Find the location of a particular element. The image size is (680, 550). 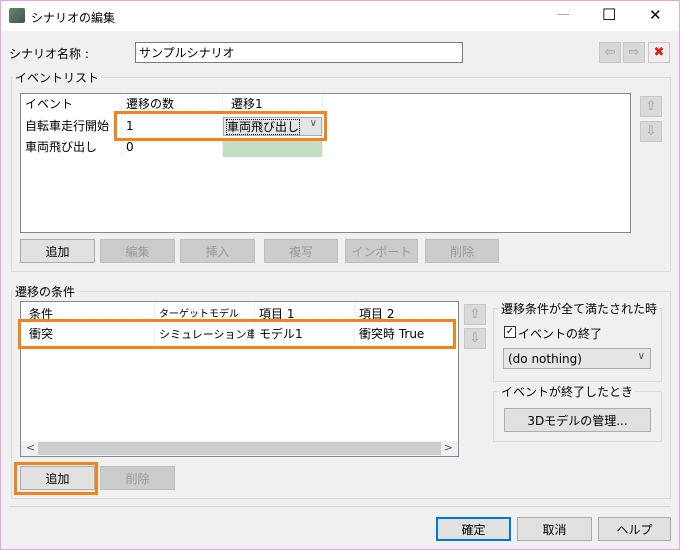

scenario-name-label: シナリオ名称 : is located at coordinates (49, 54).